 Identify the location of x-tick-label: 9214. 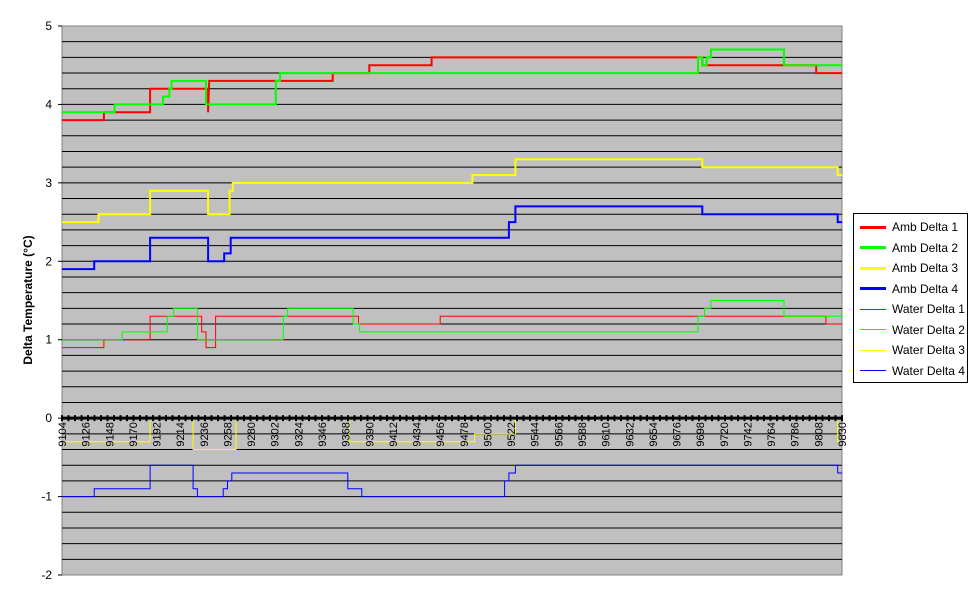
(181, 434).